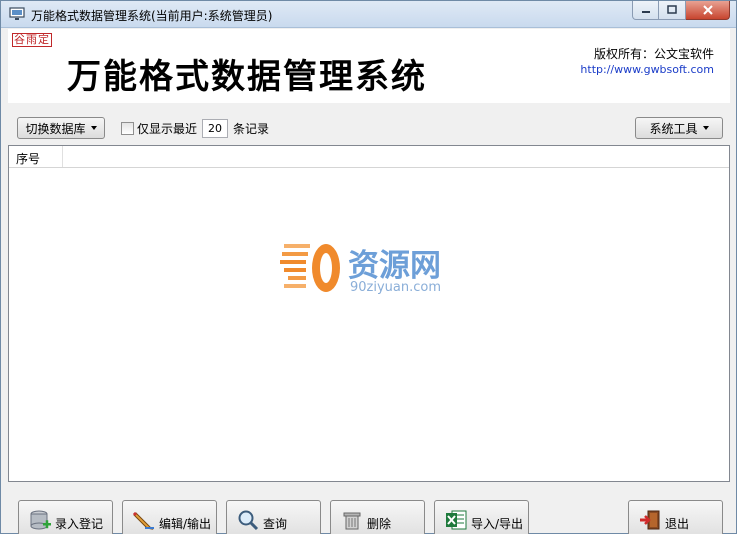 The image size is (737, 534). I want to click on watermark-logo-icon, so click(310, 268).